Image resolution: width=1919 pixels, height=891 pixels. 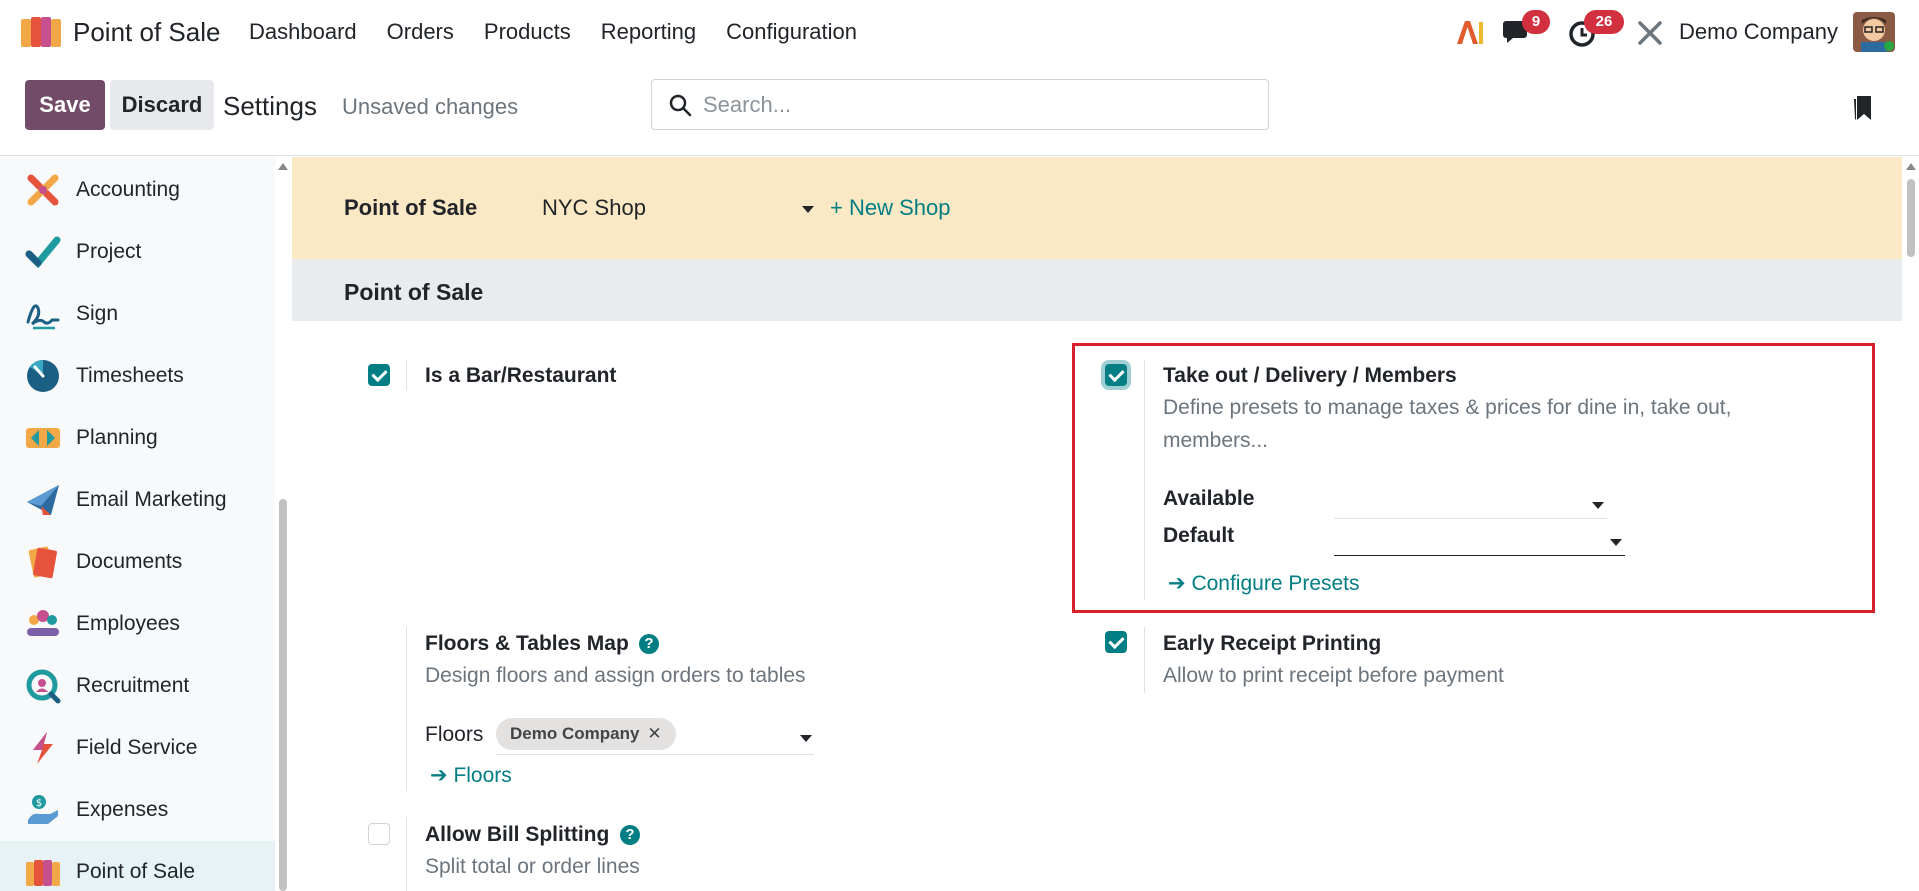 I want to click on sidebar-item-recruitment: Recruitment, so click(x=137, y=686).